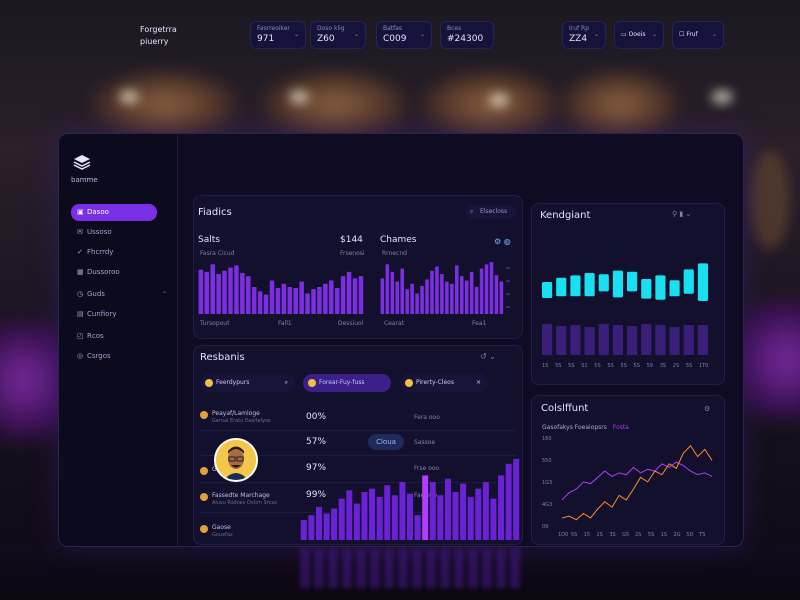 The height and width of the screenshot is (600, 800). Describe the element at coordinates (435, 382) in the screenshot. I see `chip-3-label: Pirerty-Cleos` at that location.